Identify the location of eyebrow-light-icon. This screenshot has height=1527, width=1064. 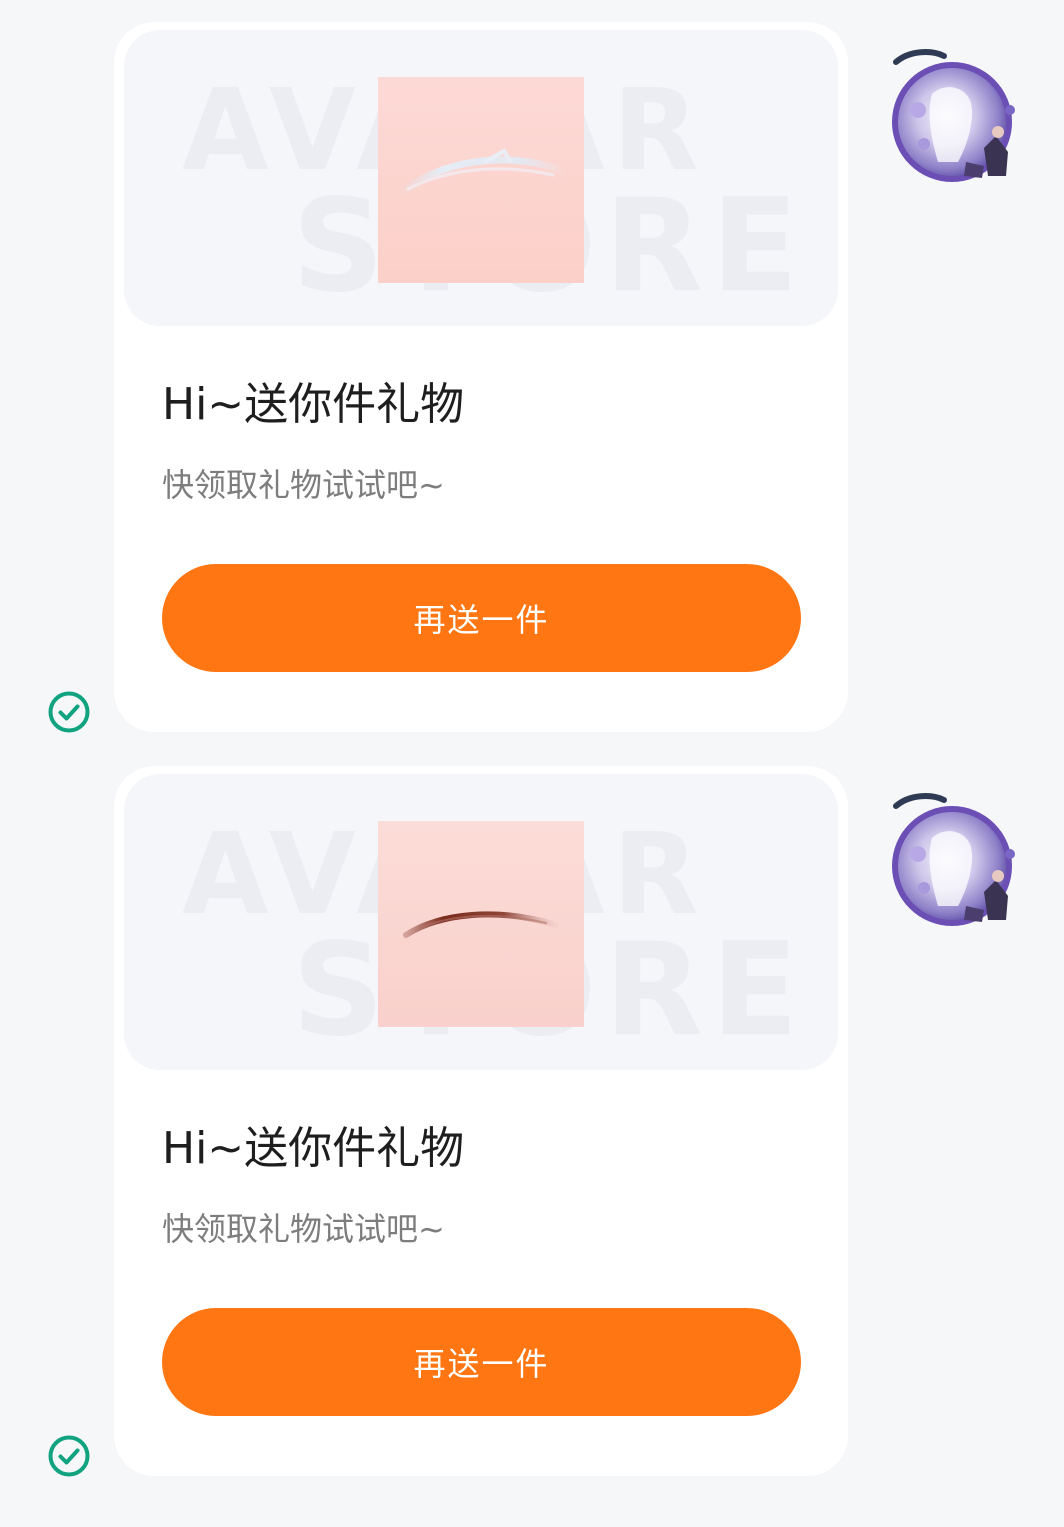
(481, 180).